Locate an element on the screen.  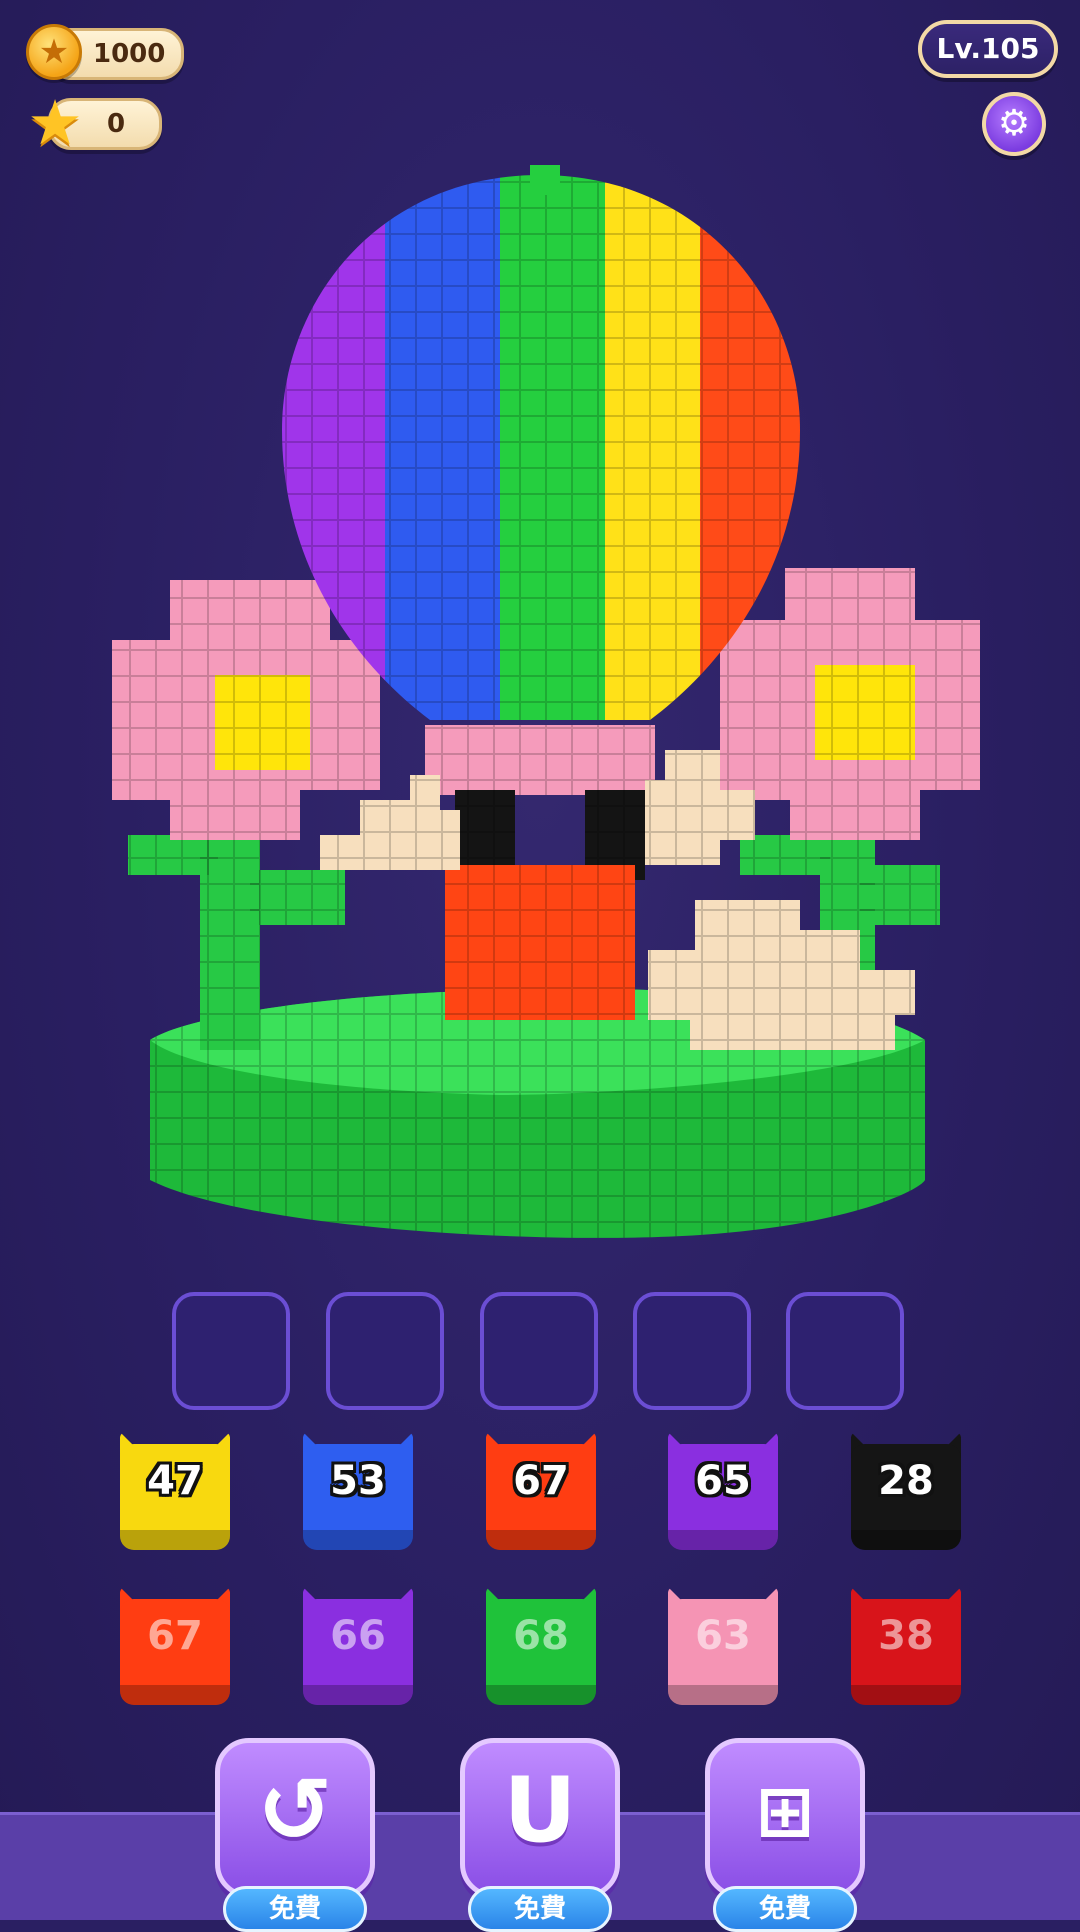
block-count: 68 is located at coordinates (541, 1636).